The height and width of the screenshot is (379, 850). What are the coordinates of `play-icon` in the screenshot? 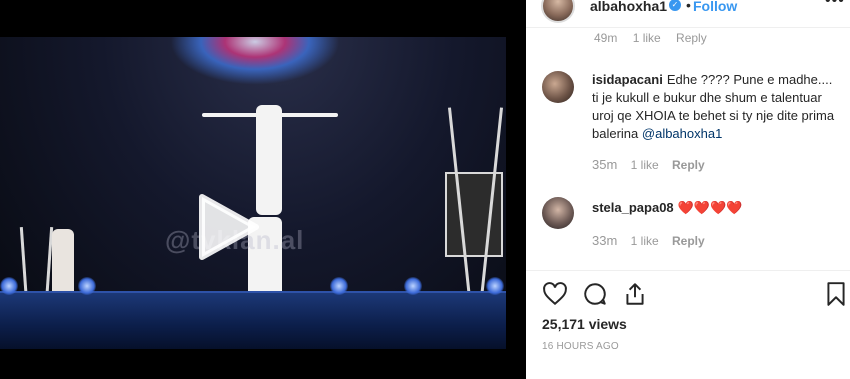 It's located at (228, 227).